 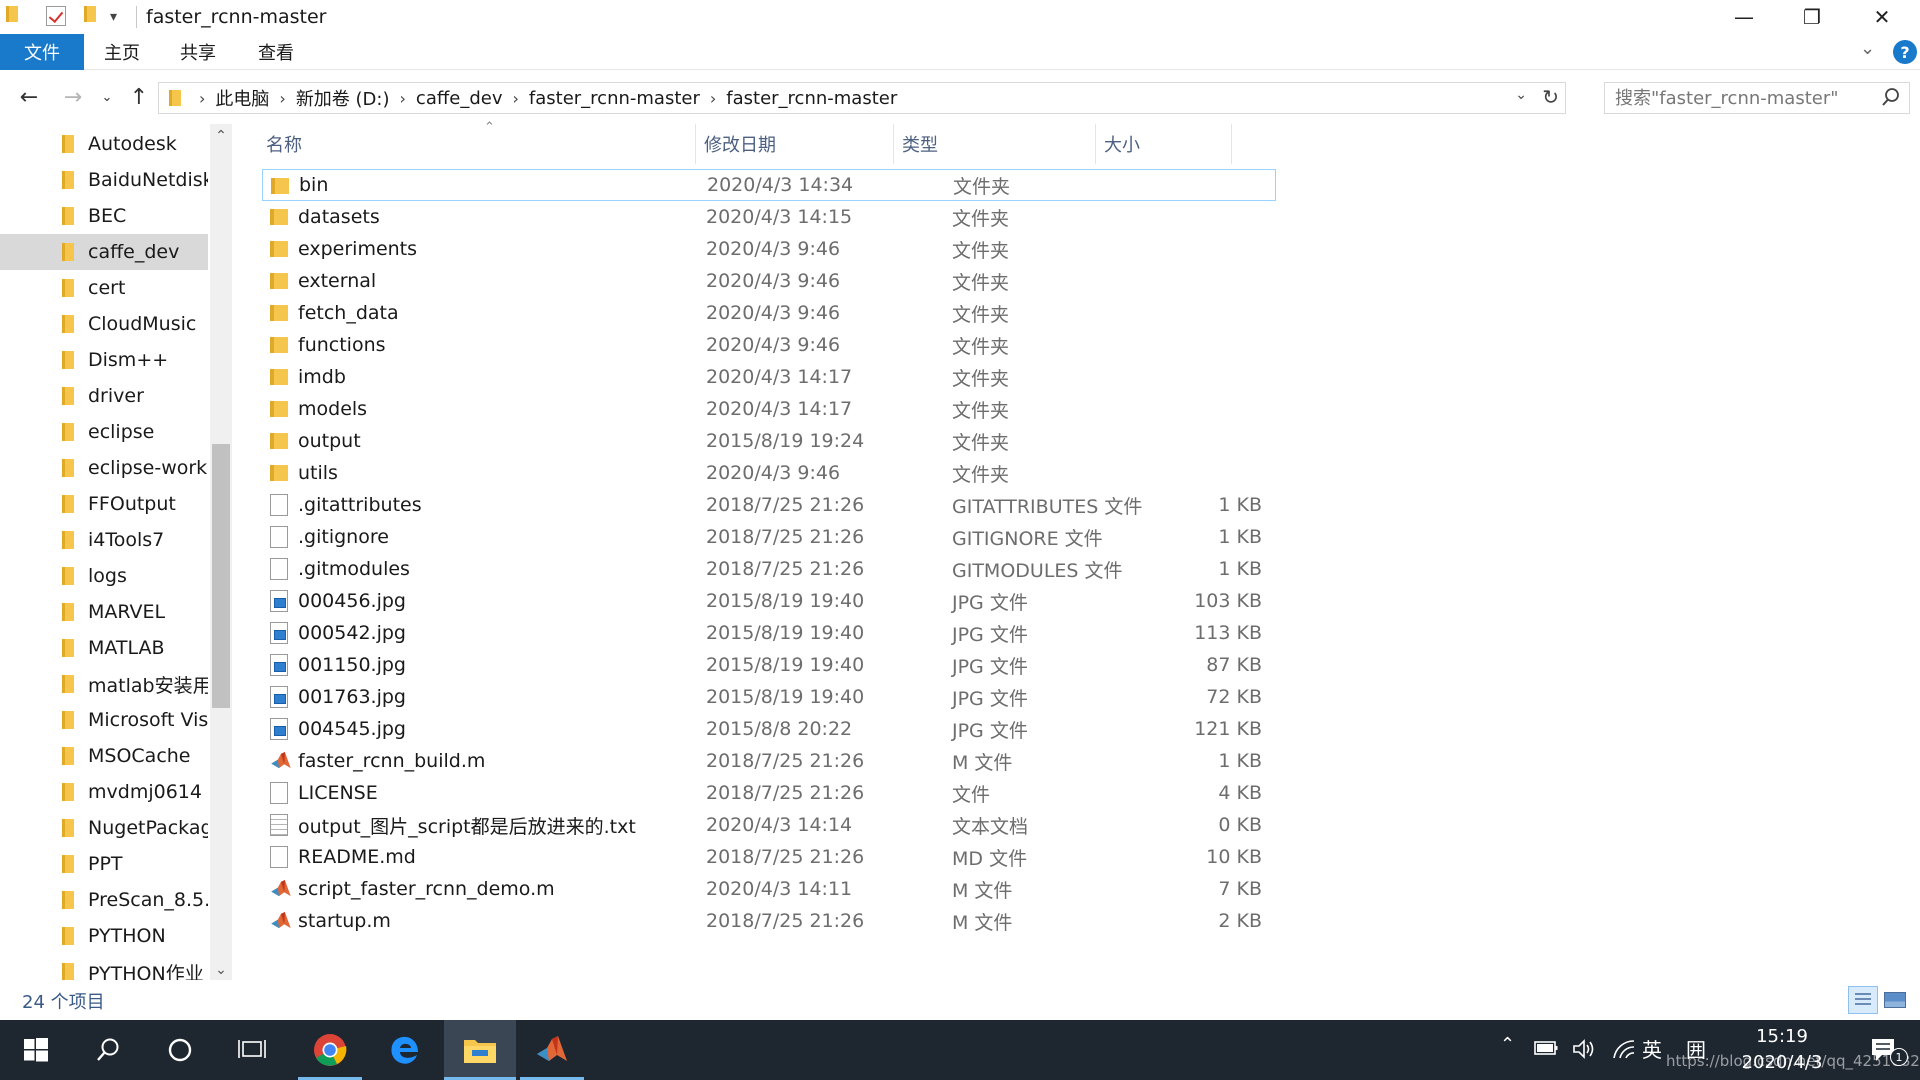 What do you see at coordinates (1521, 95) in the screenshot?
I see `address-history-chevron-down-icon: ⌄` at bounding box center [1521, 95].